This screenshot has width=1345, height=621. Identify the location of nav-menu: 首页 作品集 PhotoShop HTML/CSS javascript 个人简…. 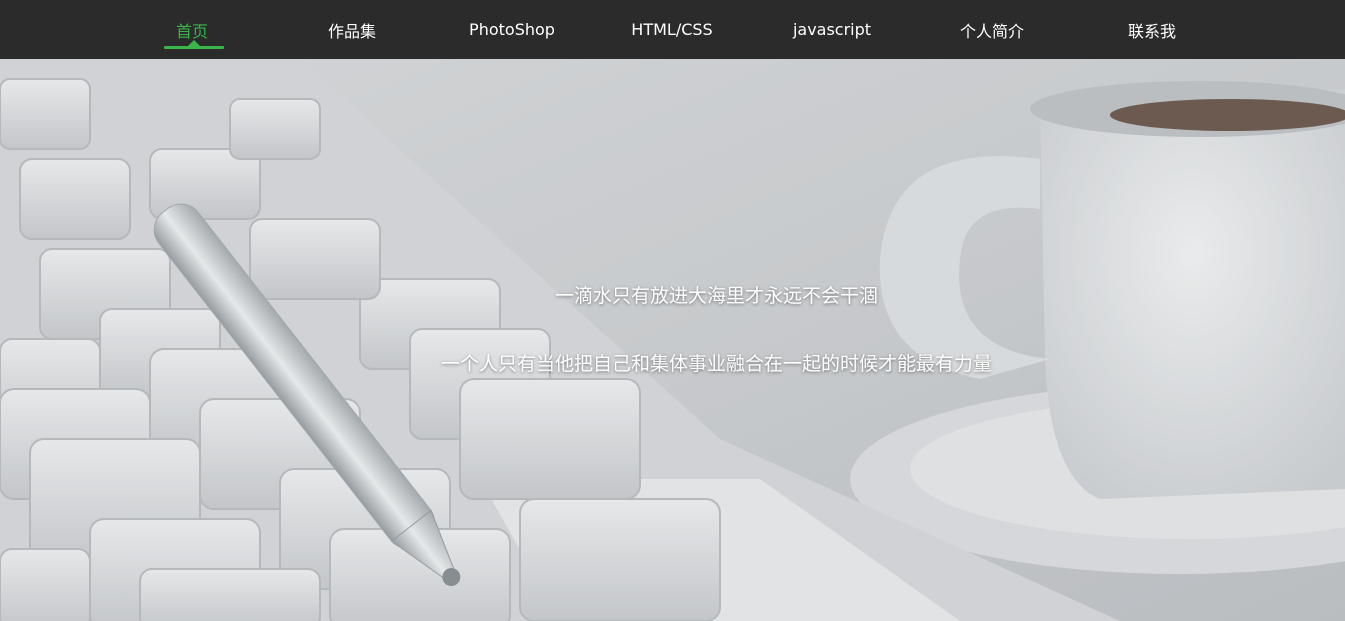
(672, 29).